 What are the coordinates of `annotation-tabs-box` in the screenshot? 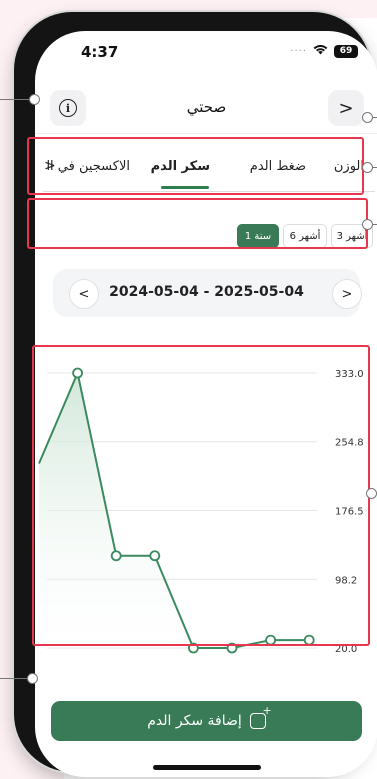 It's located at (195, 166).